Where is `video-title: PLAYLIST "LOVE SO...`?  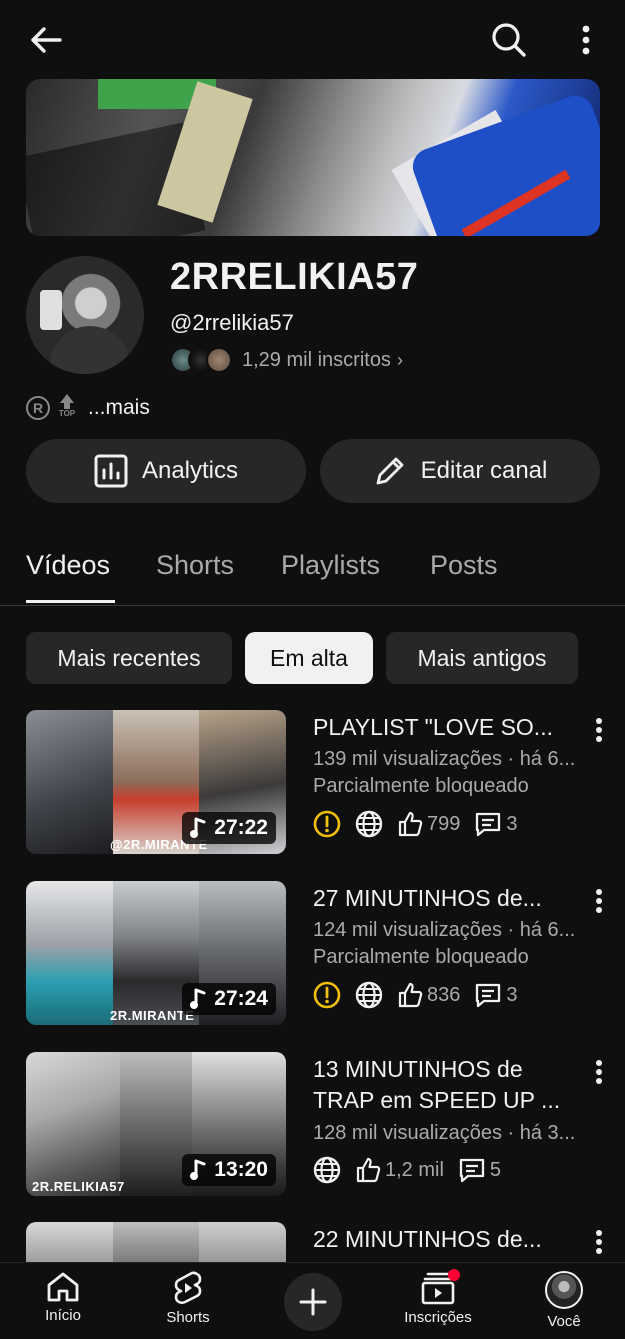 video-title: PLAYLIST "LOVE SO... is located at coordinates (449, 727).